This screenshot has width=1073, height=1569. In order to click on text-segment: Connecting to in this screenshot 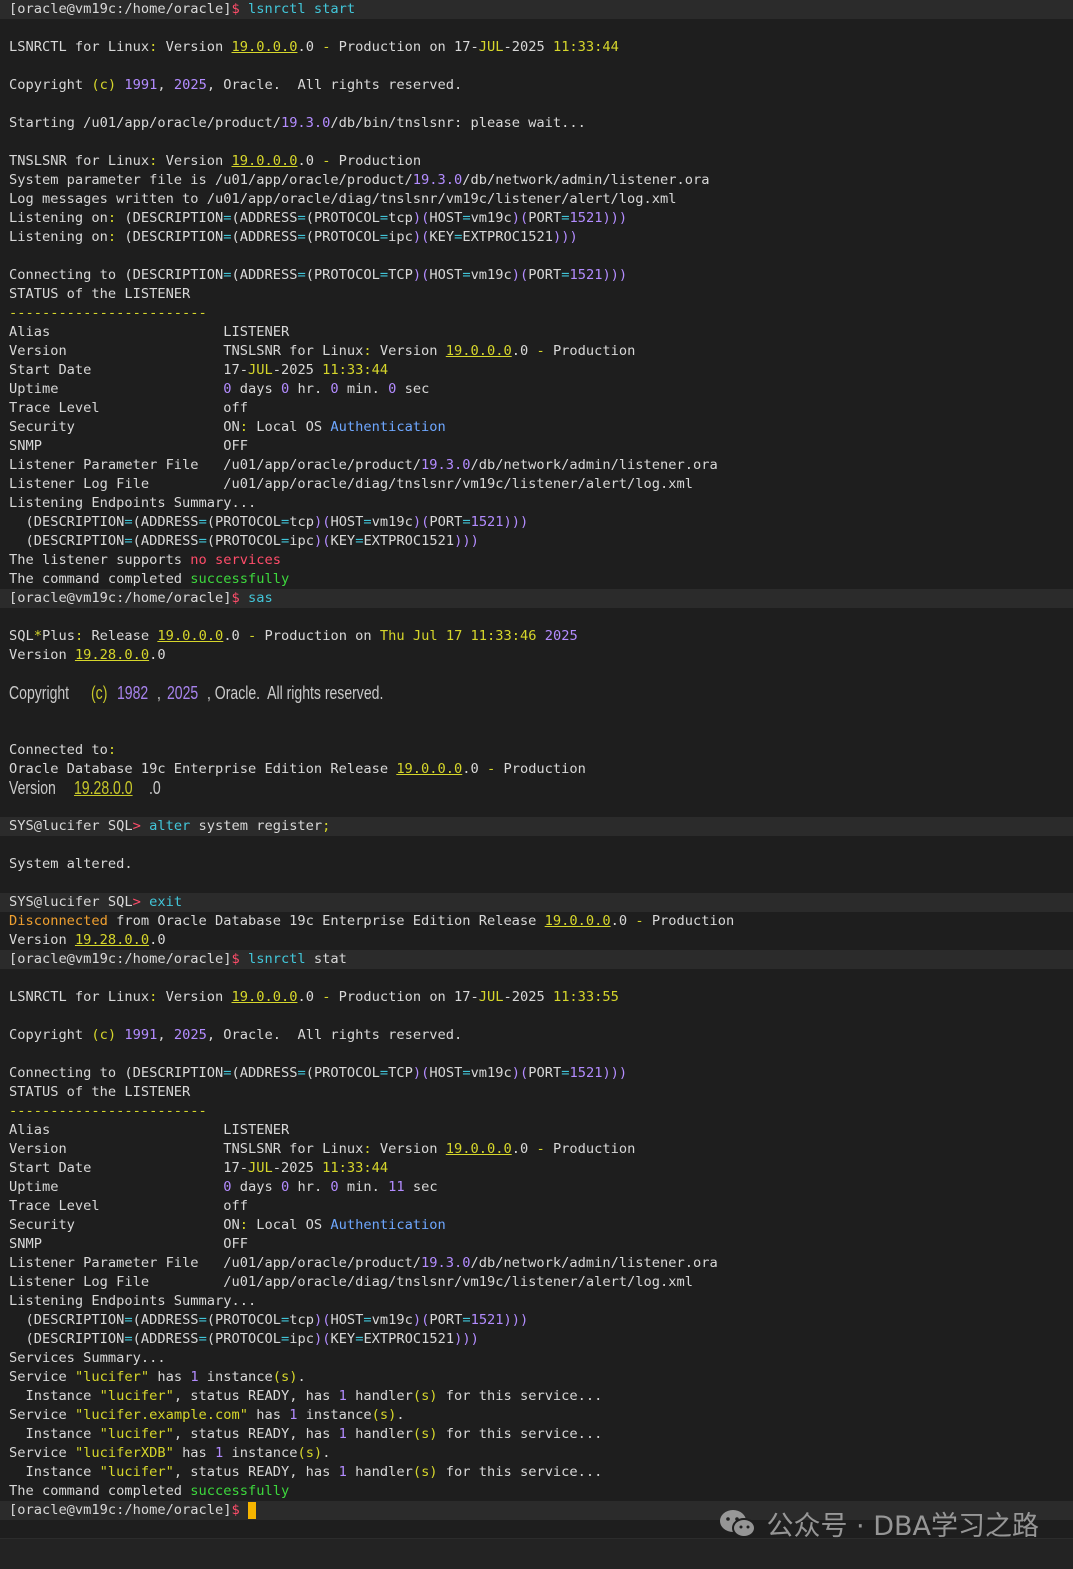, I will do `click(67, 1073)`.